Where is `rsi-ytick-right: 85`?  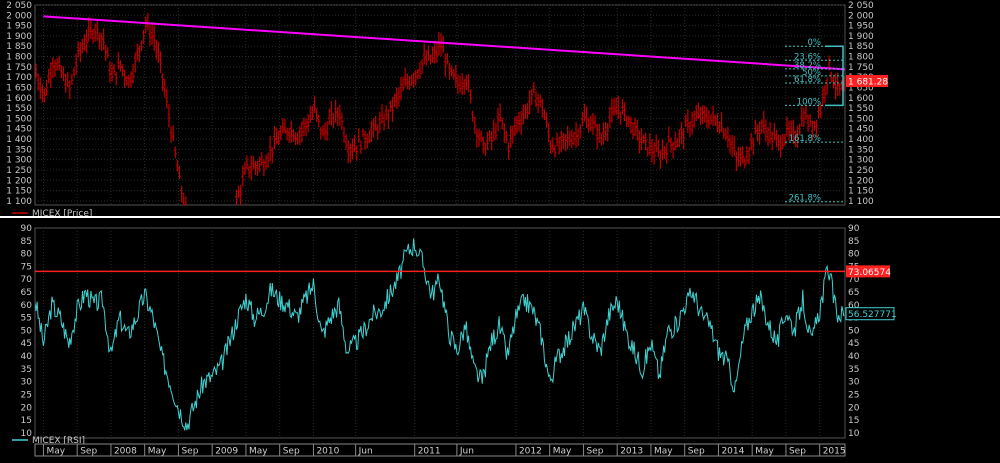
rsi-ytick-right: 85 is located at coordinates (853, 242).